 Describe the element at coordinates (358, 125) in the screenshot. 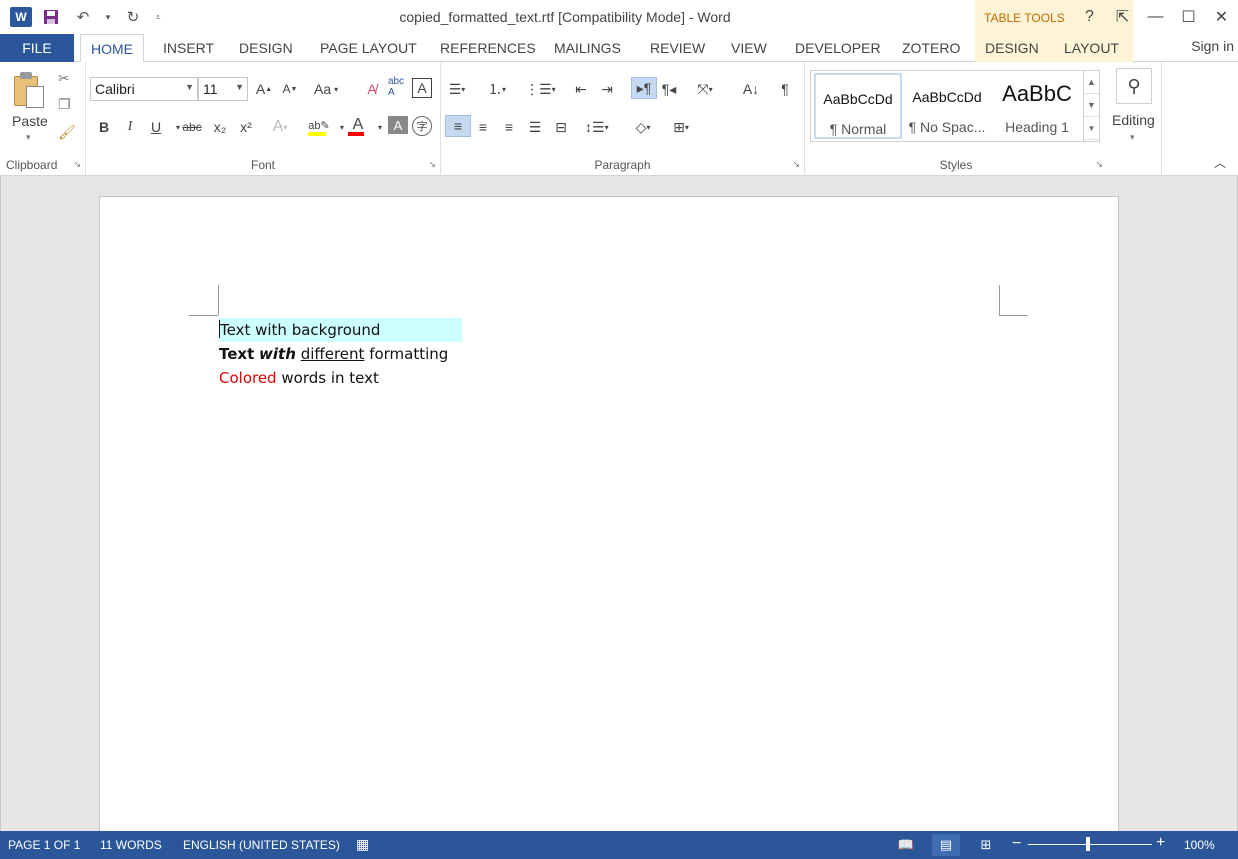

I see `font-color-icon: A` at that location.